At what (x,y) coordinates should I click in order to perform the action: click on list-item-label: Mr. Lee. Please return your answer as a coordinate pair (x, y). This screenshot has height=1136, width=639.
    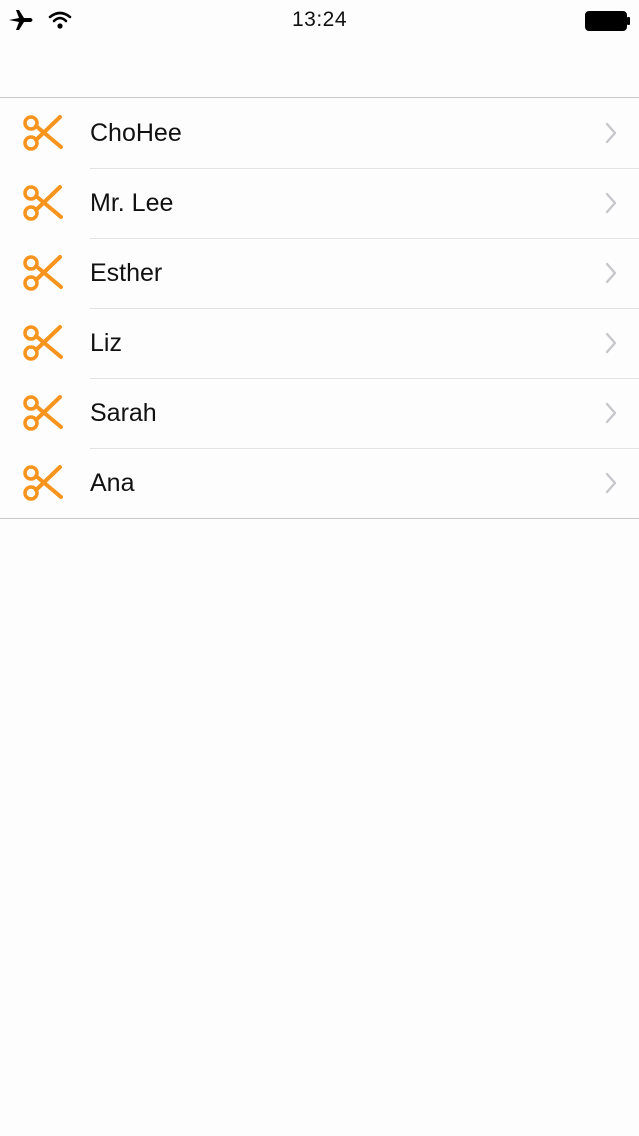
    Looking at the image, I should click on (132, 203).